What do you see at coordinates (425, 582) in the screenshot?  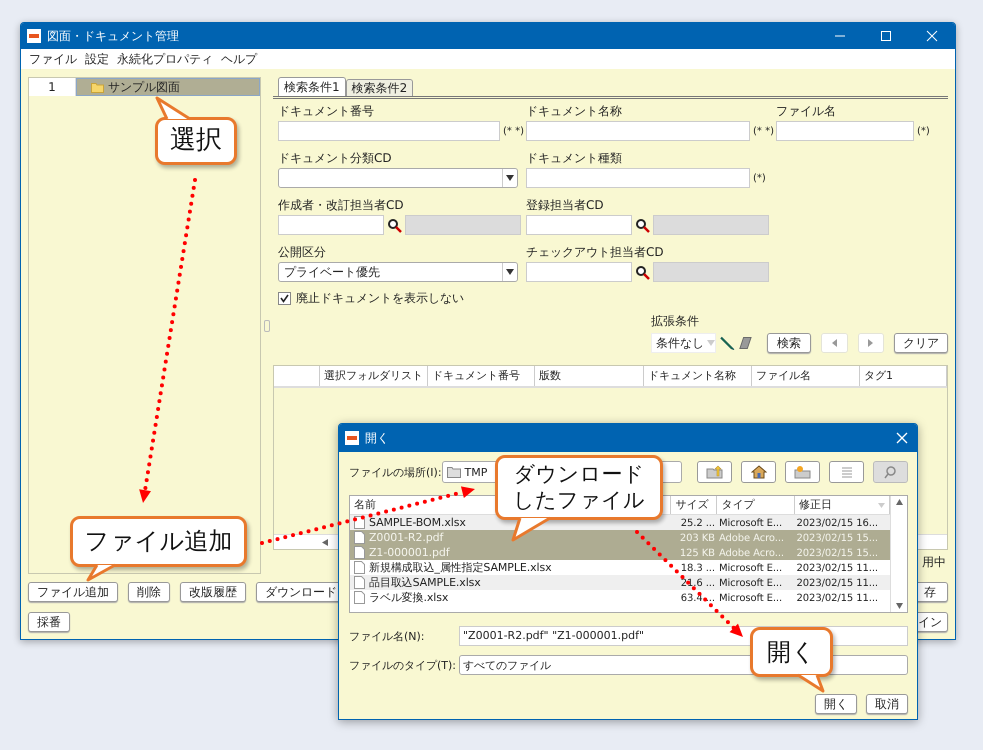 I see `file-name: 品目取込SAMPLE.xlsx` at bounding box center [425, 582].